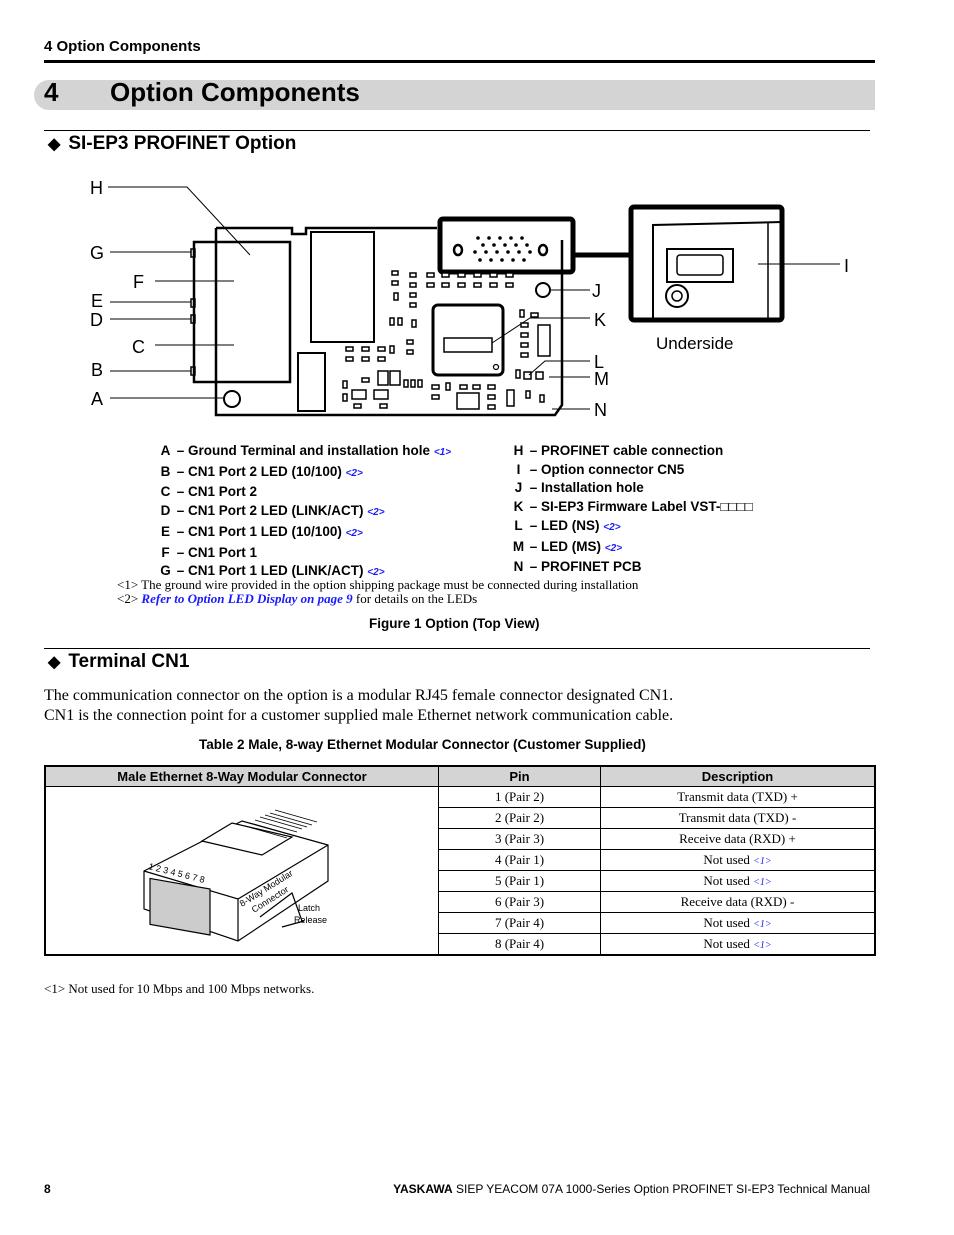 This screenshot has width=954, height=1235. Describe the element at coordinates (518, 567) in the screenshot. I see `legend-key: N` at that location.